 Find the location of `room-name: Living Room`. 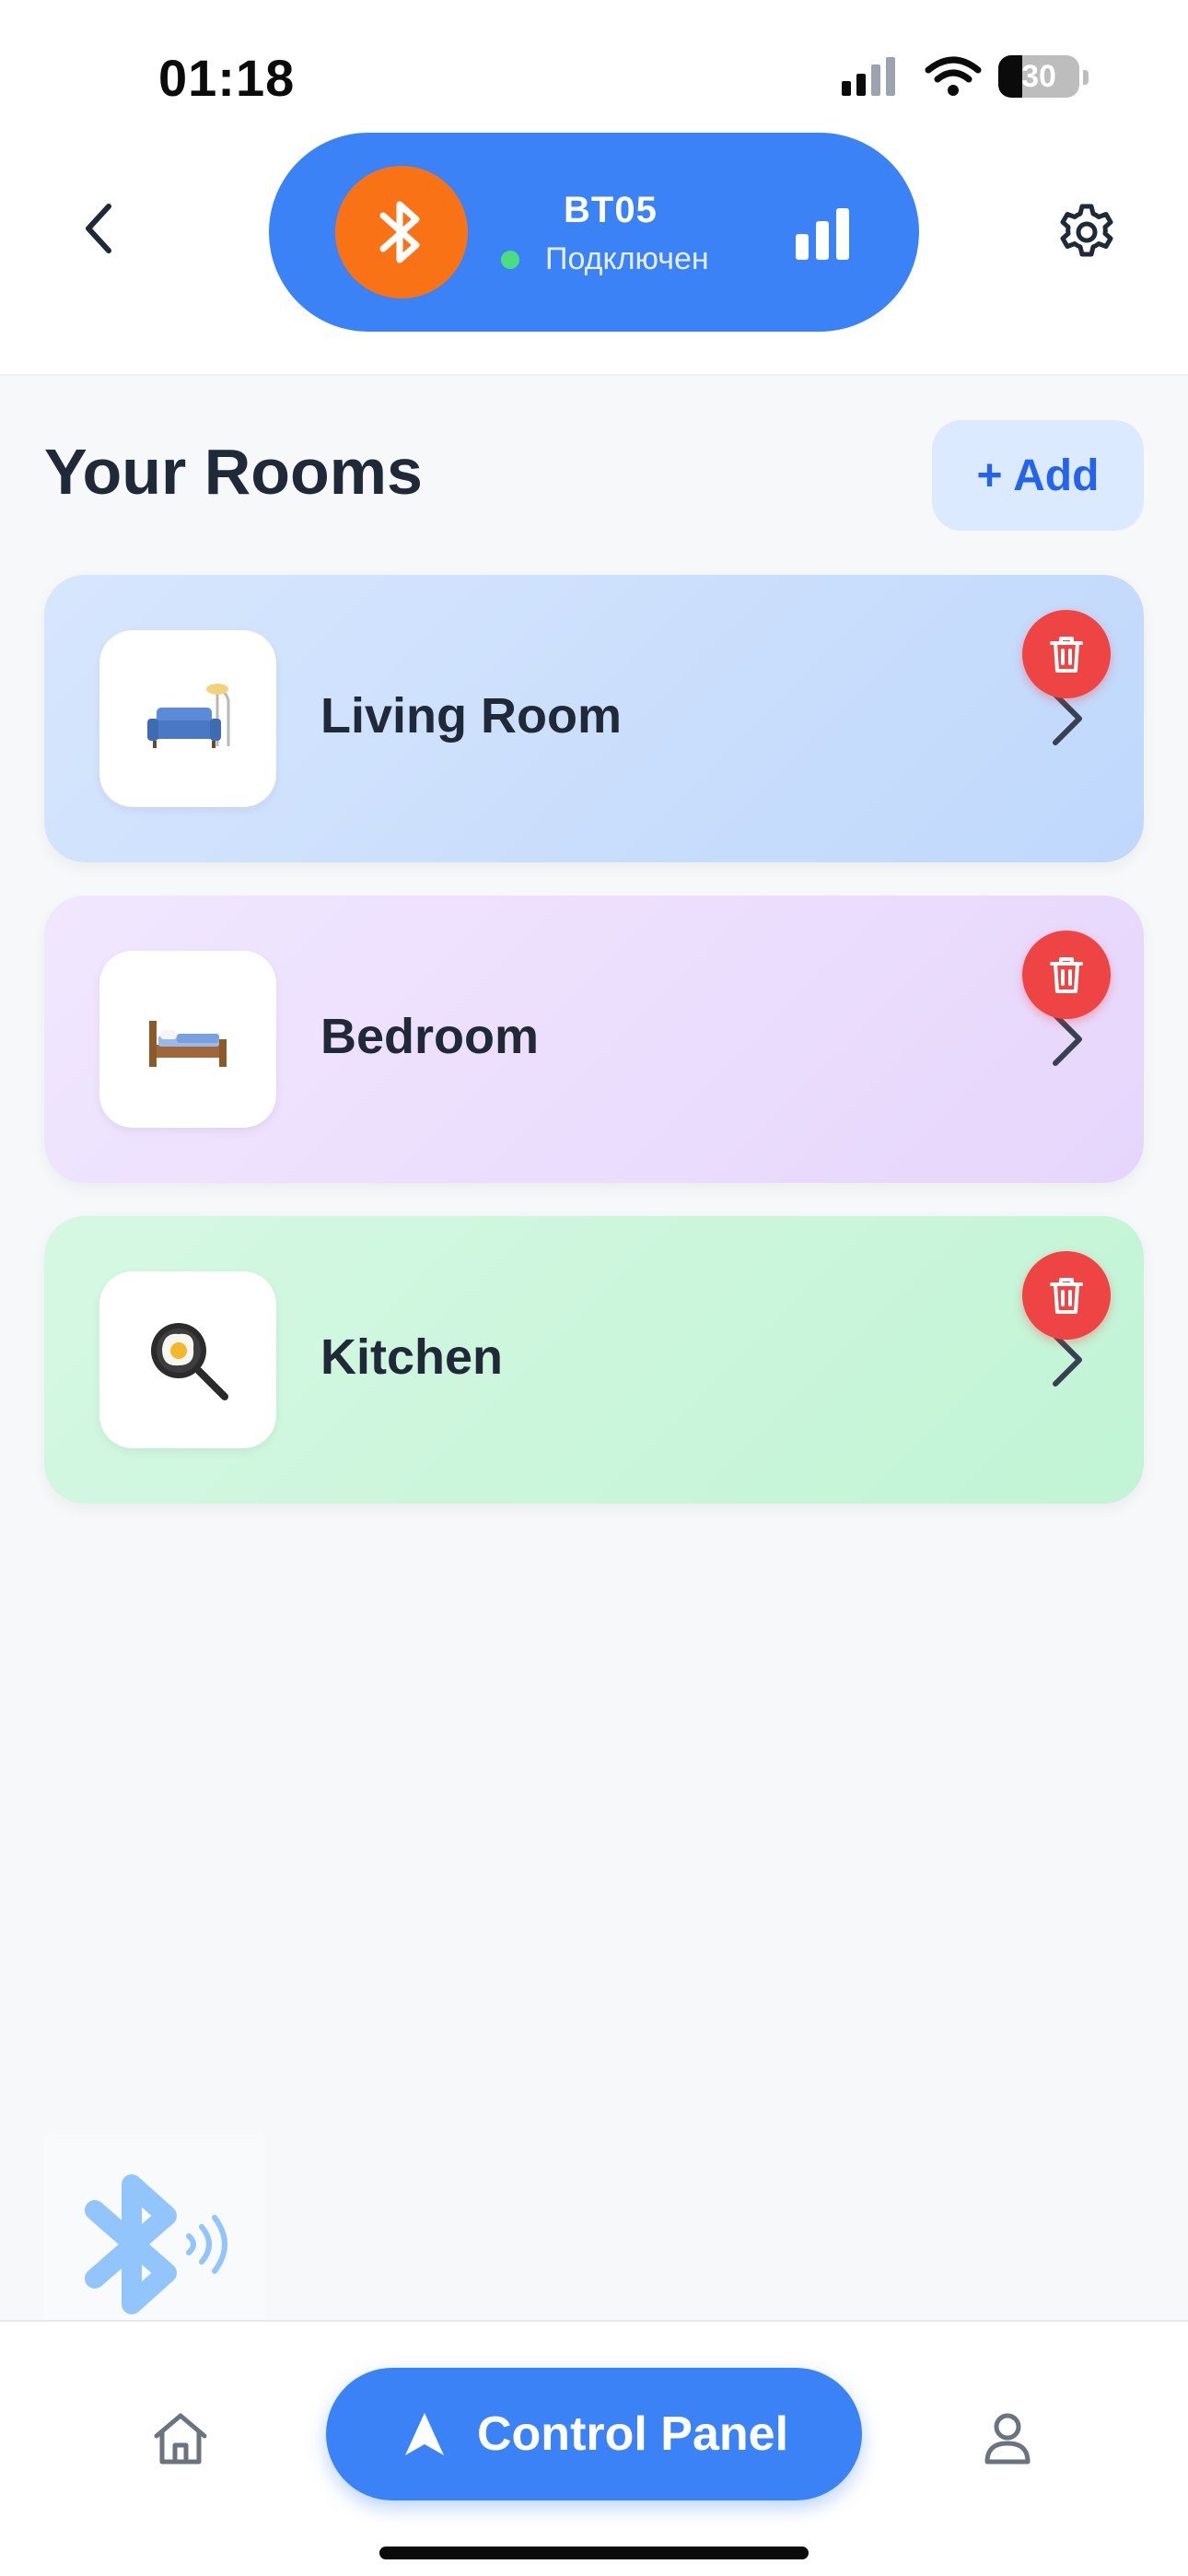

room-name: Living Room is located at coordinates (471, 716).